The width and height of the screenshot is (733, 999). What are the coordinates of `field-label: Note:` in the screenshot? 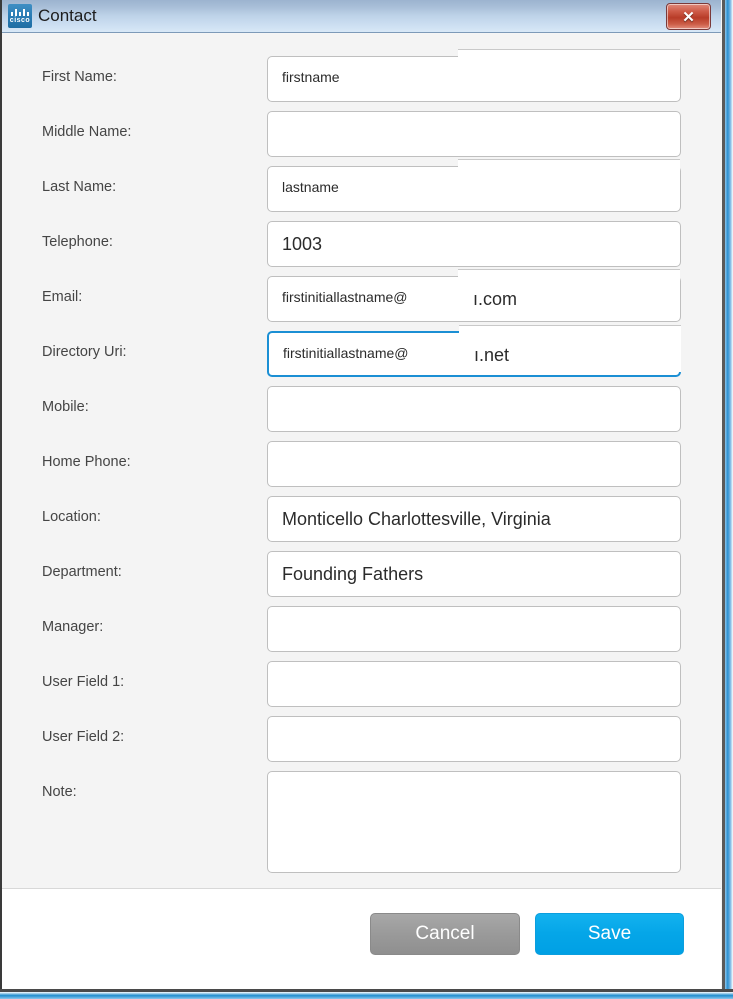 It's located at (59, 792).